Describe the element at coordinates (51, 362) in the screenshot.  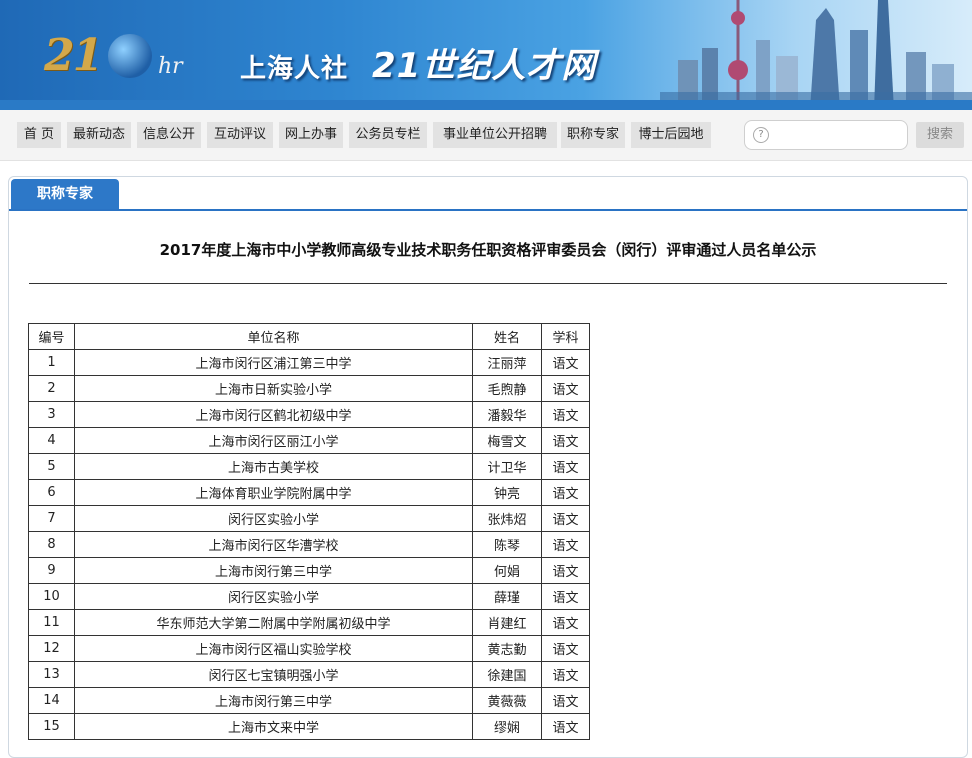
I see `cell-number: 1` at that location.